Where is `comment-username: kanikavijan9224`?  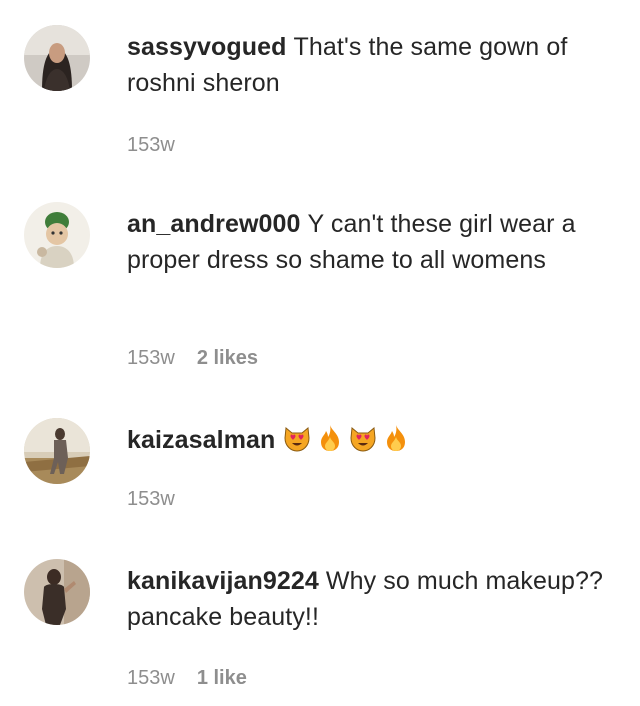
comment-username: kanikavijan9224 is located at coordinates (223, 581).